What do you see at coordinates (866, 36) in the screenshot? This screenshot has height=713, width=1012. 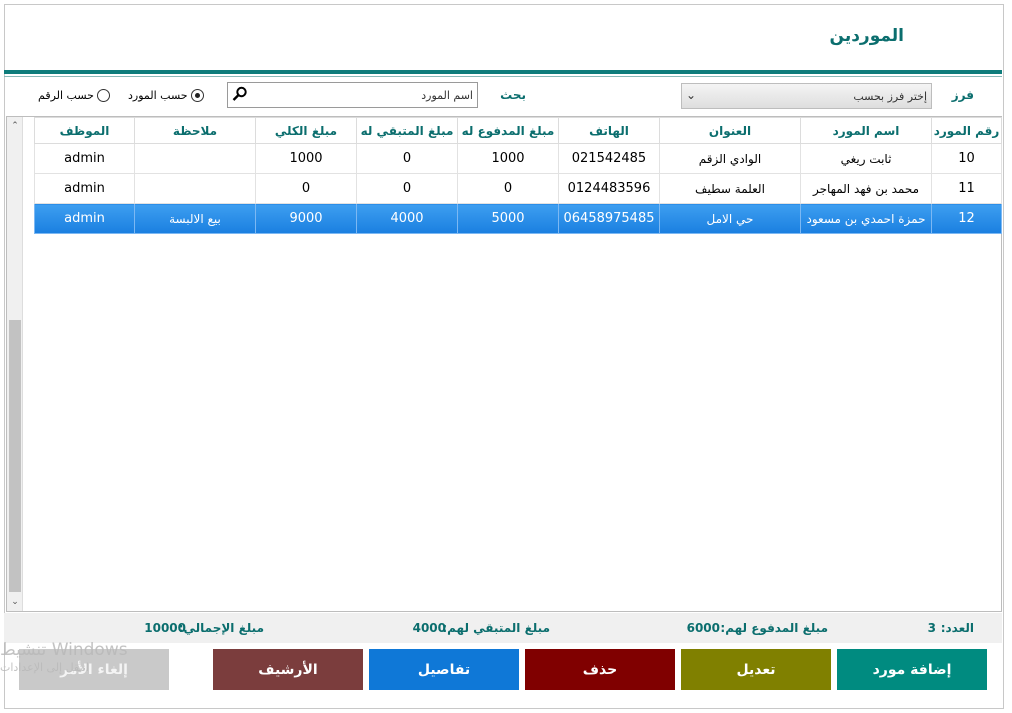 I see `page-title: الموردين` at bounding box center [866, 36].